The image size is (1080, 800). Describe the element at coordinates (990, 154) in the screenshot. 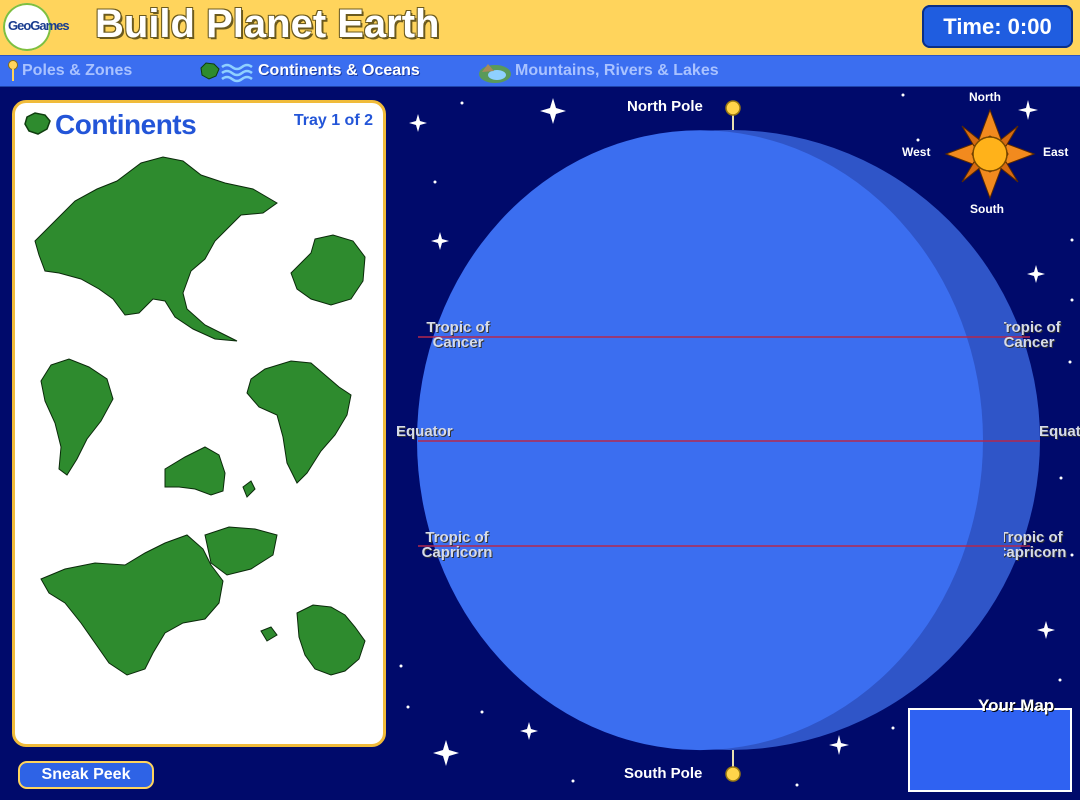

I see `compass-rose-icon` at that location.